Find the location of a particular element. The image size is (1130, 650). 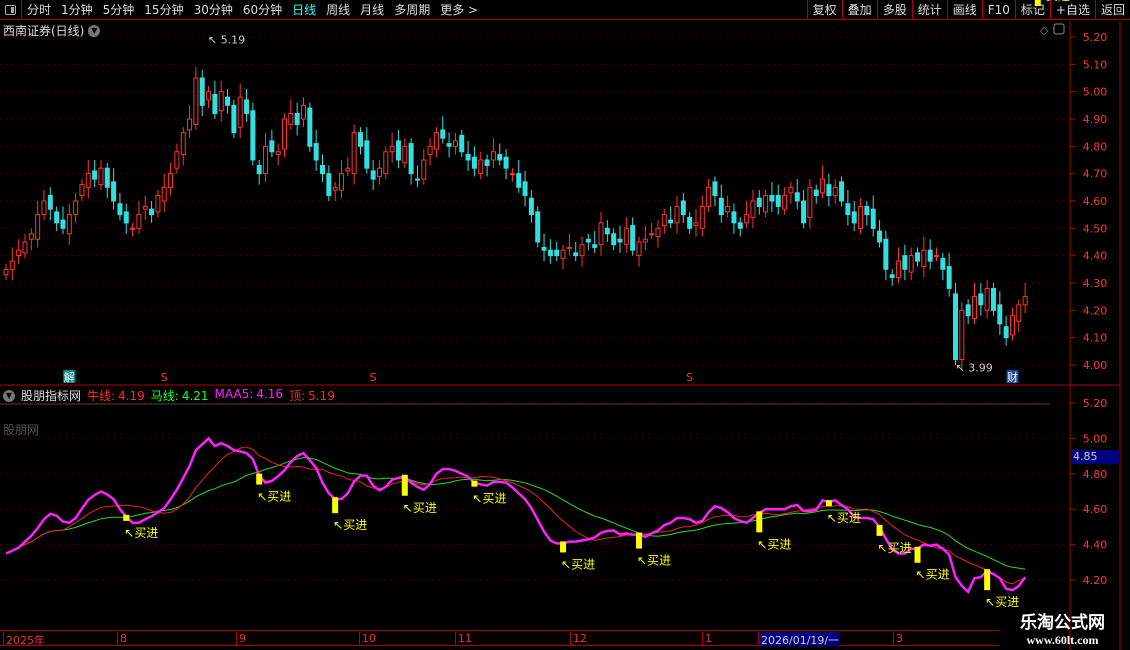

time-label: 12 is located at coordinates (578, 639).